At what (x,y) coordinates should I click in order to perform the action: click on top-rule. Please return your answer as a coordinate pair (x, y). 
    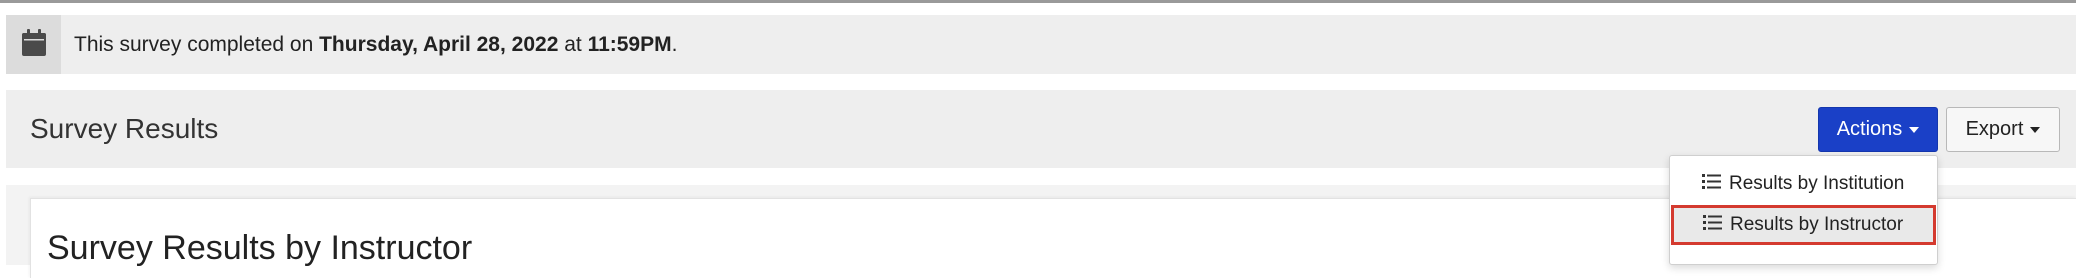
    Looking at the image, I should click on (1038, 1).